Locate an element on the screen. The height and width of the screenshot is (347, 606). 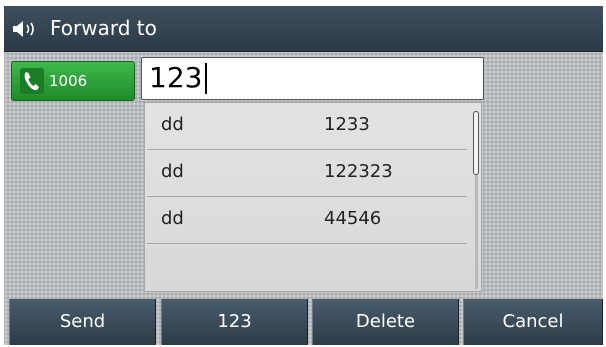
phone-handset-icon is located at coordinates (32, 81).